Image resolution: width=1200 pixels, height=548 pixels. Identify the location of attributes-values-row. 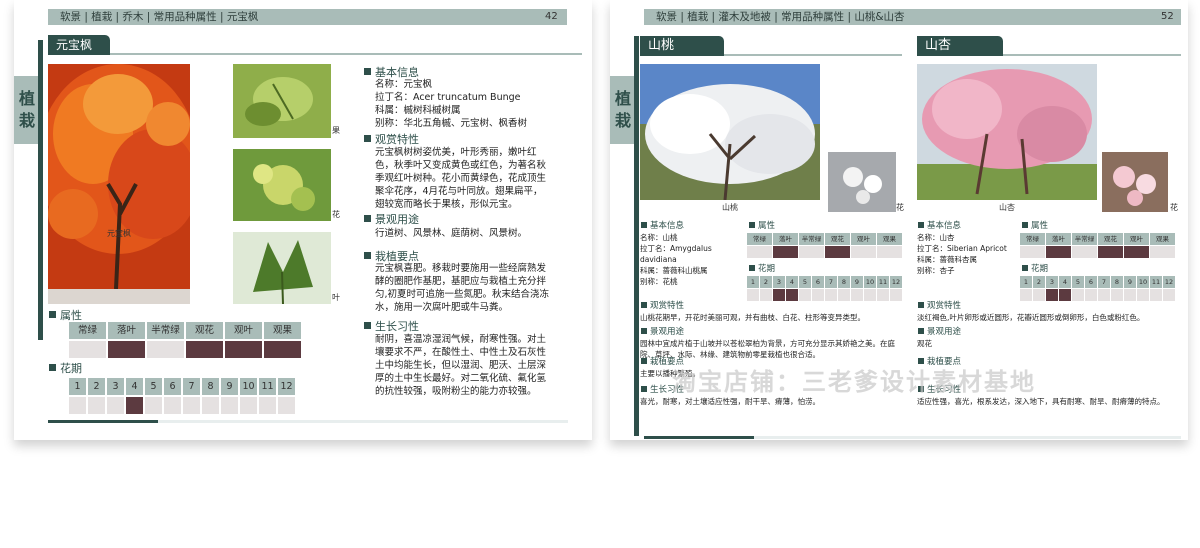
(1097, 252).